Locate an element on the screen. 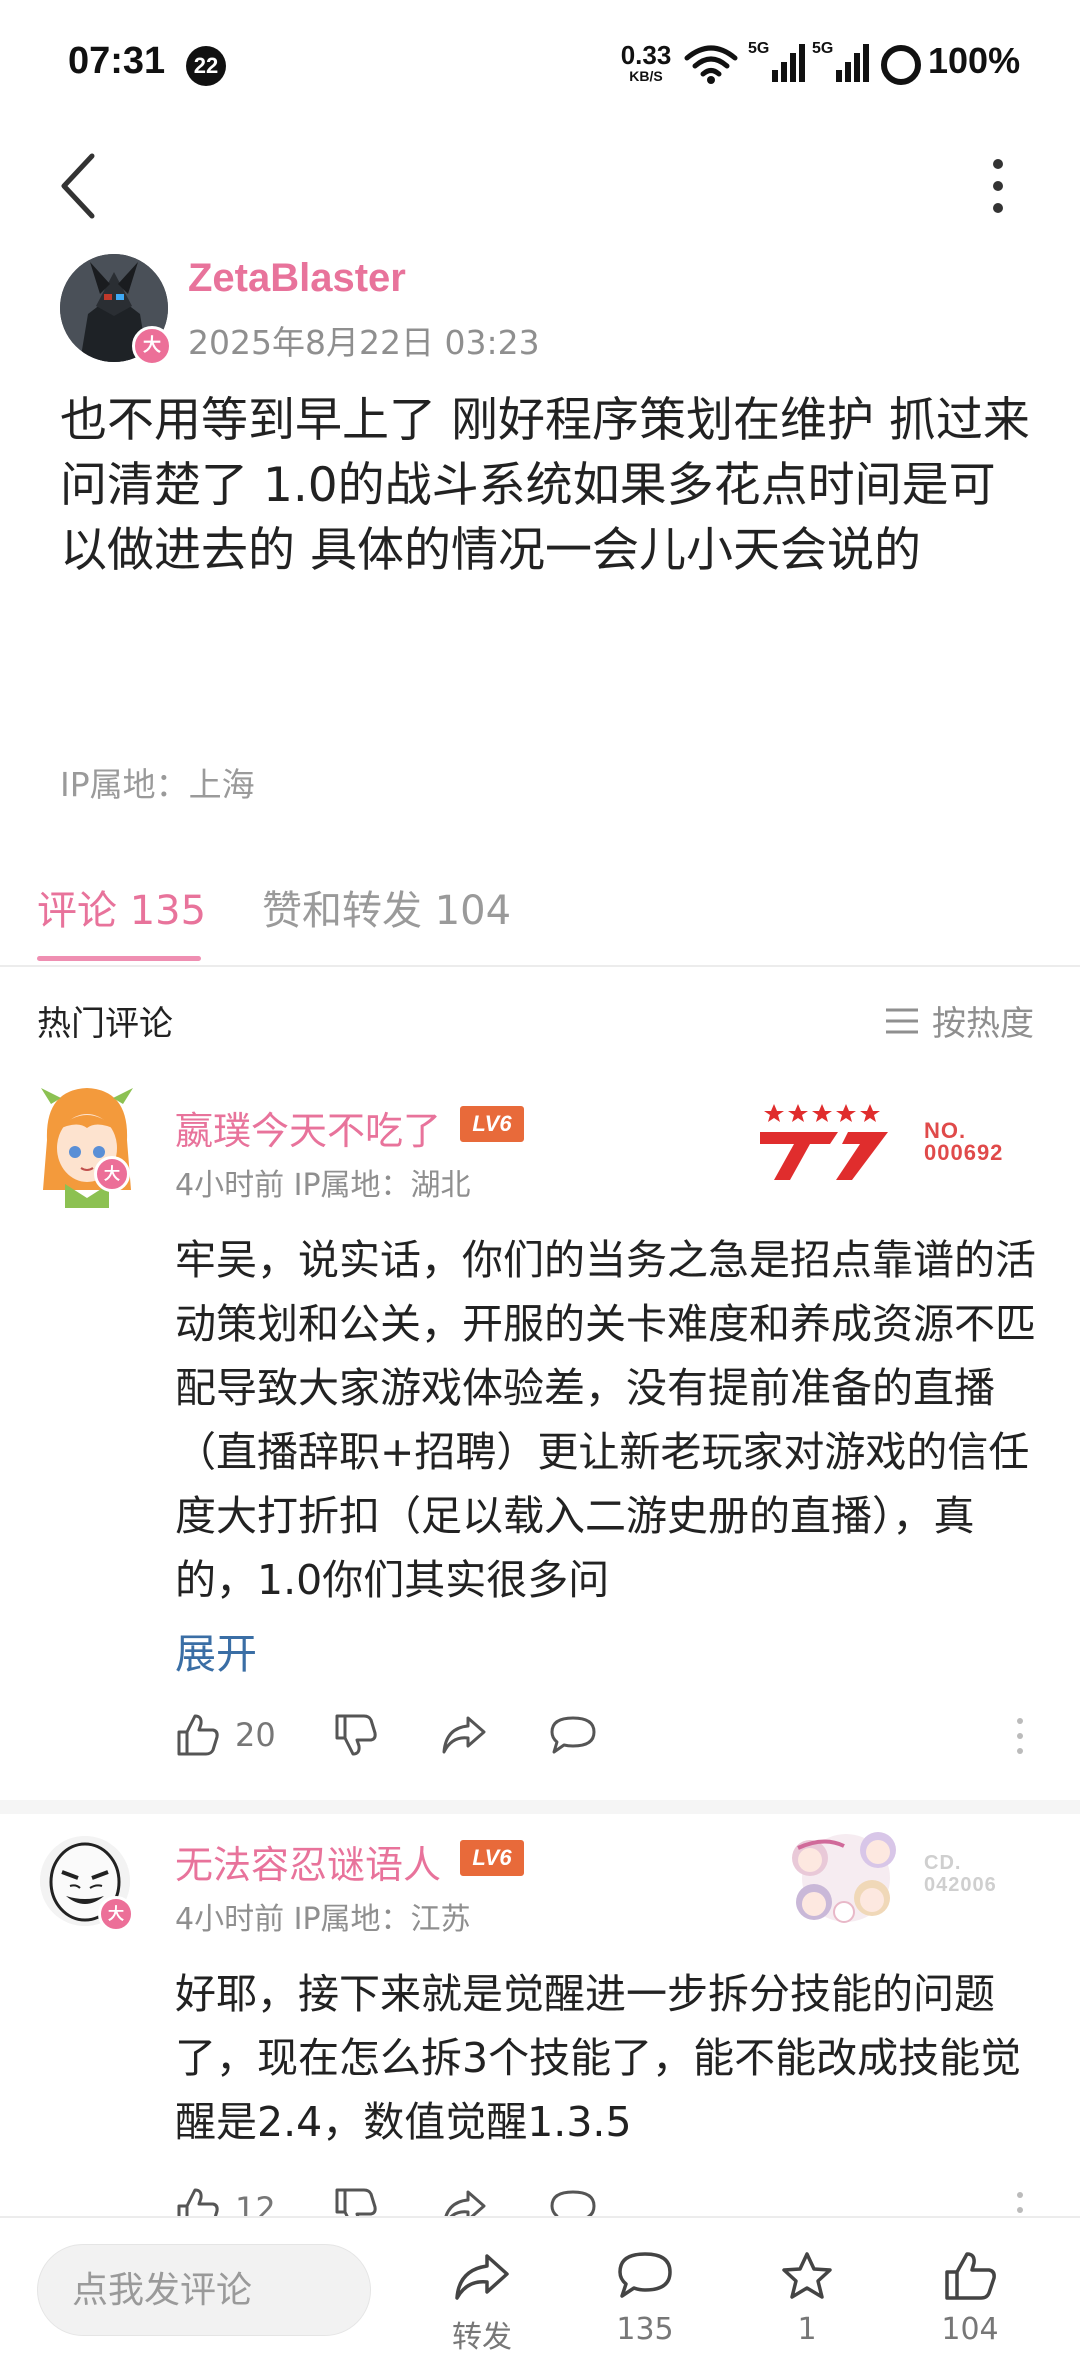  fan-badge-prefix: CD. is located at coordinates (943, 1863).